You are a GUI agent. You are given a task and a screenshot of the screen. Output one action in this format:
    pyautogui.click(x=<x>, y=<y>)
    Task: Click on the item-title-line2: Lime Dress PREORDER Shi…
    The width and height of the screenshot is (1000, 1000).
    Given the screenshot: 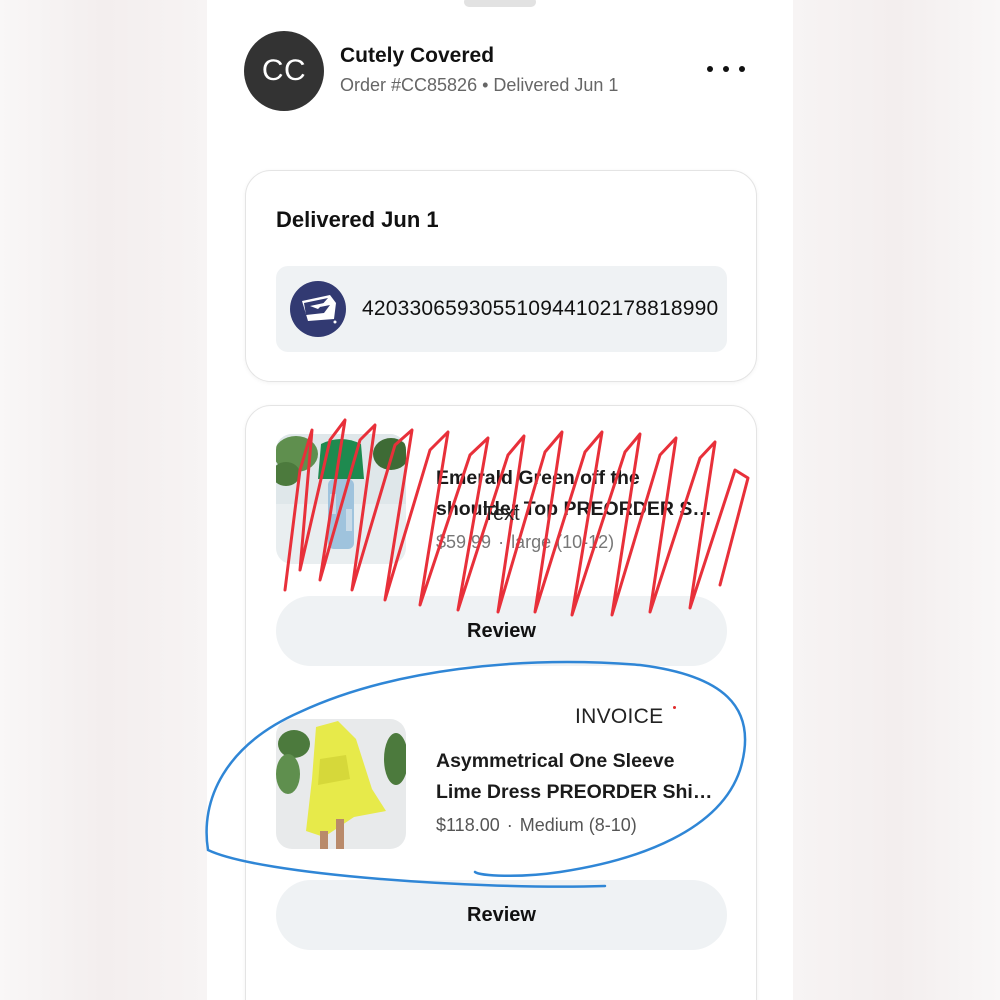 What is the action you would take?
    pyautogui.click(x=574, y=792)
    